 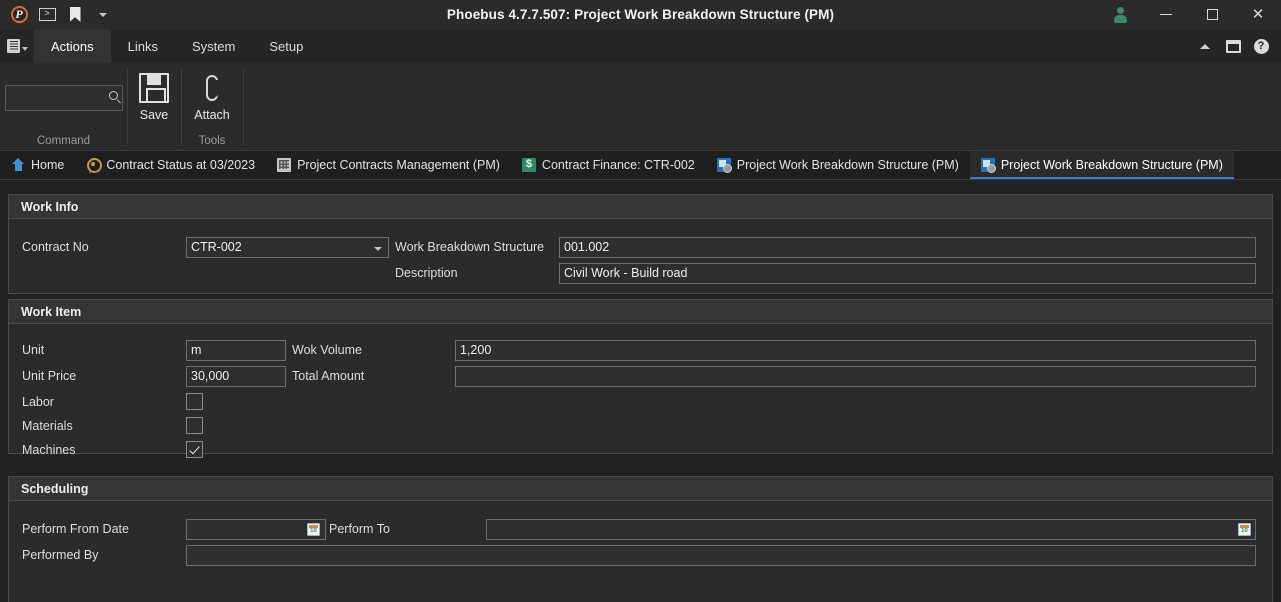 I want to click on console-icon: >, so click(x=47, y=14).